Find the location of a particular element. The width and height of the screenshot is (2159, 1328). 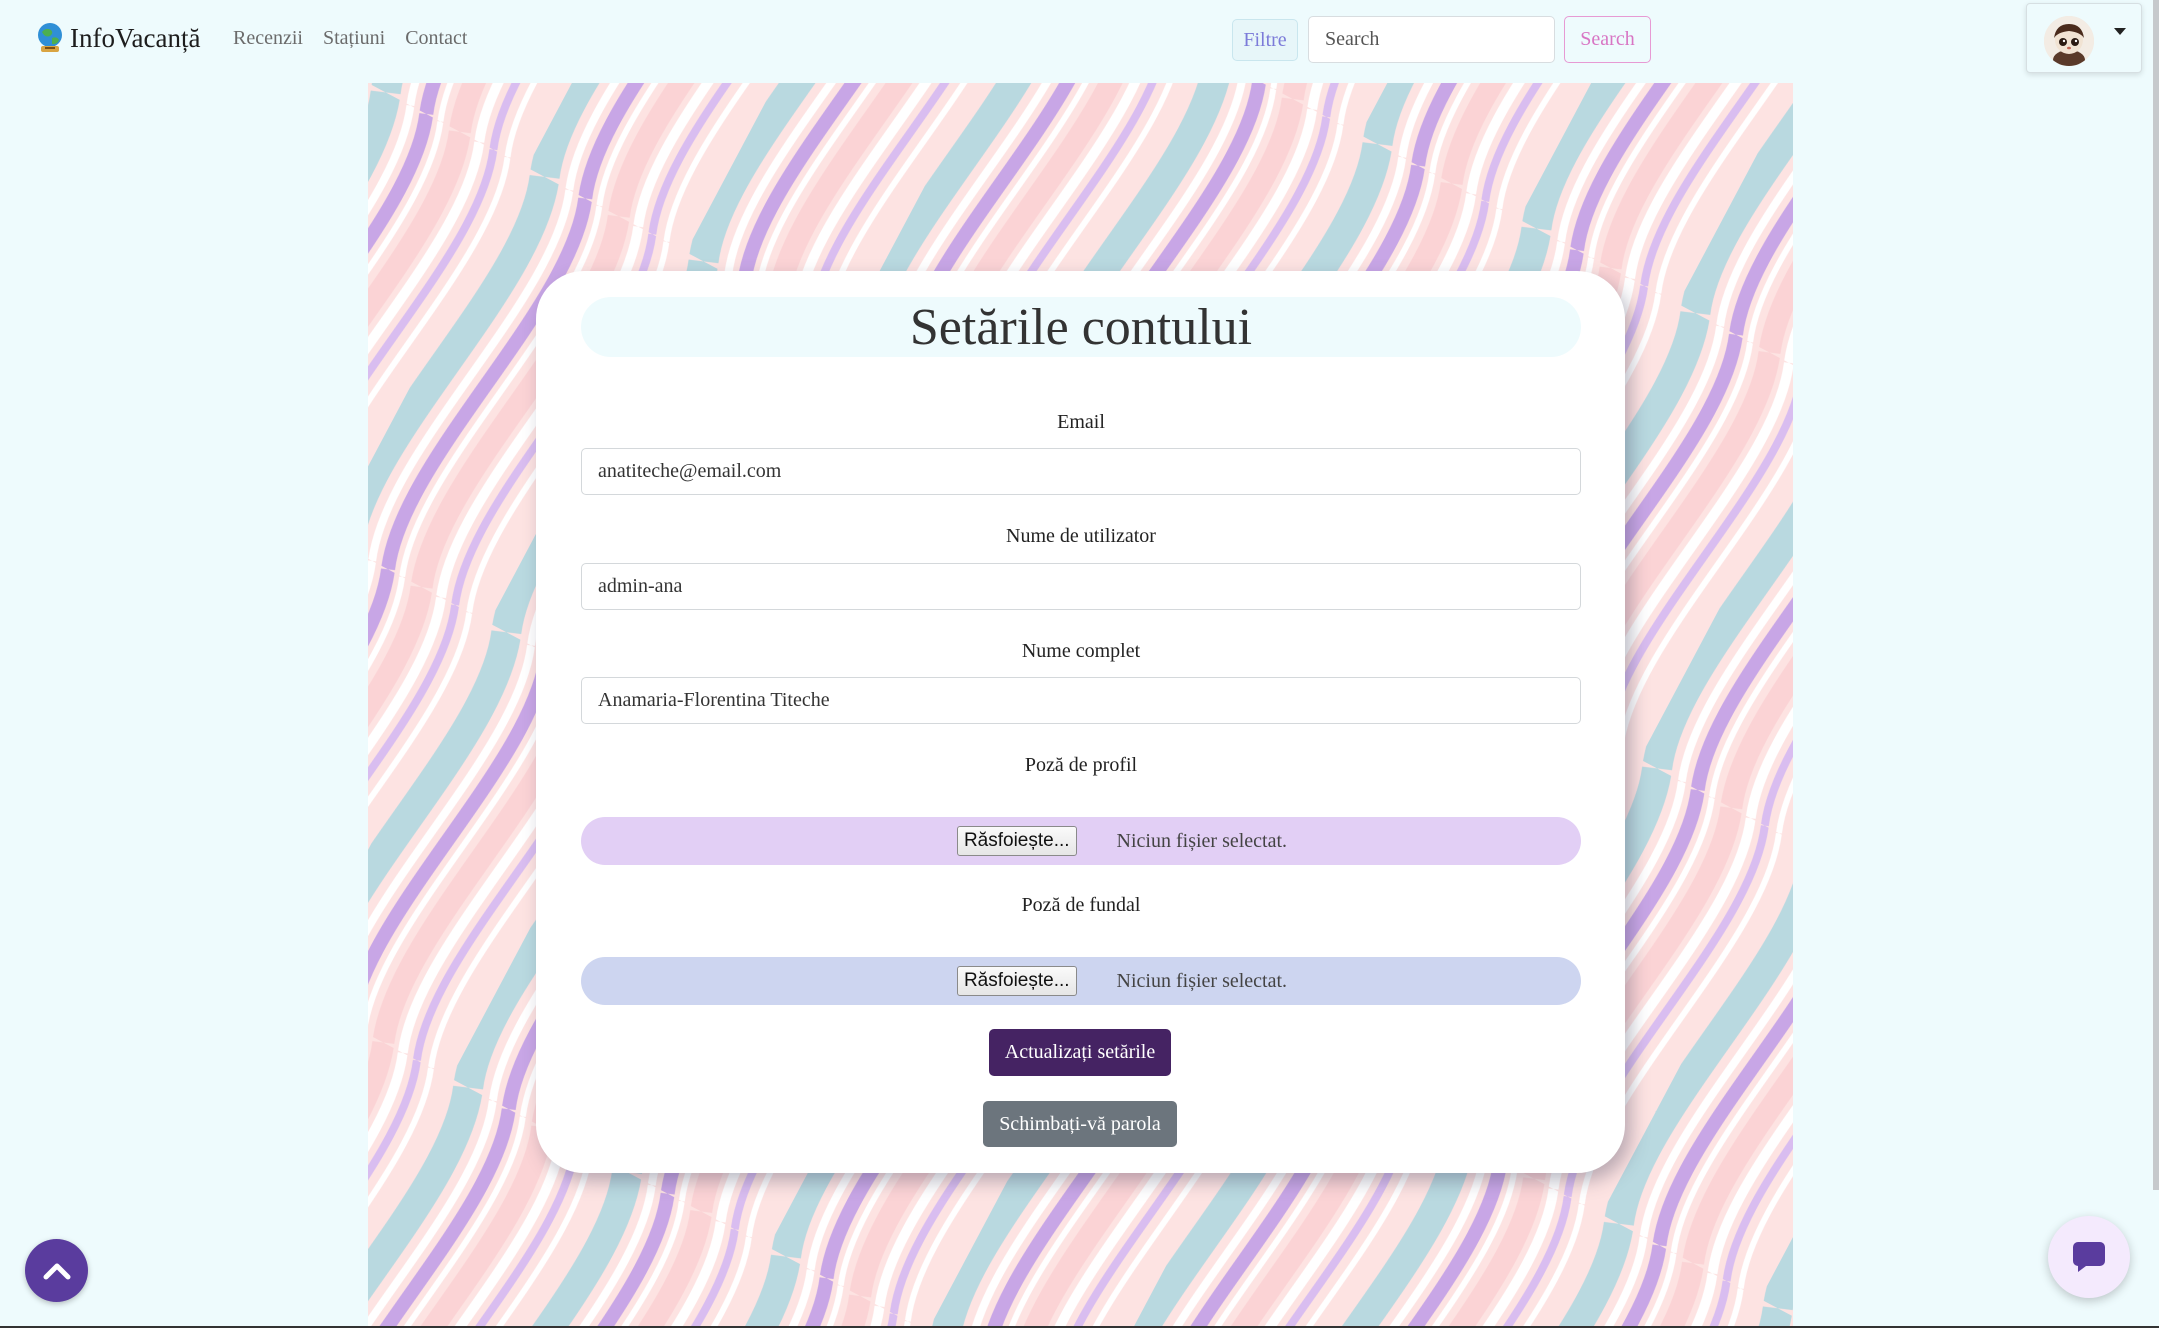

change-password-button: Schimbați-vă parola is located at coordinates (1080, 1124).